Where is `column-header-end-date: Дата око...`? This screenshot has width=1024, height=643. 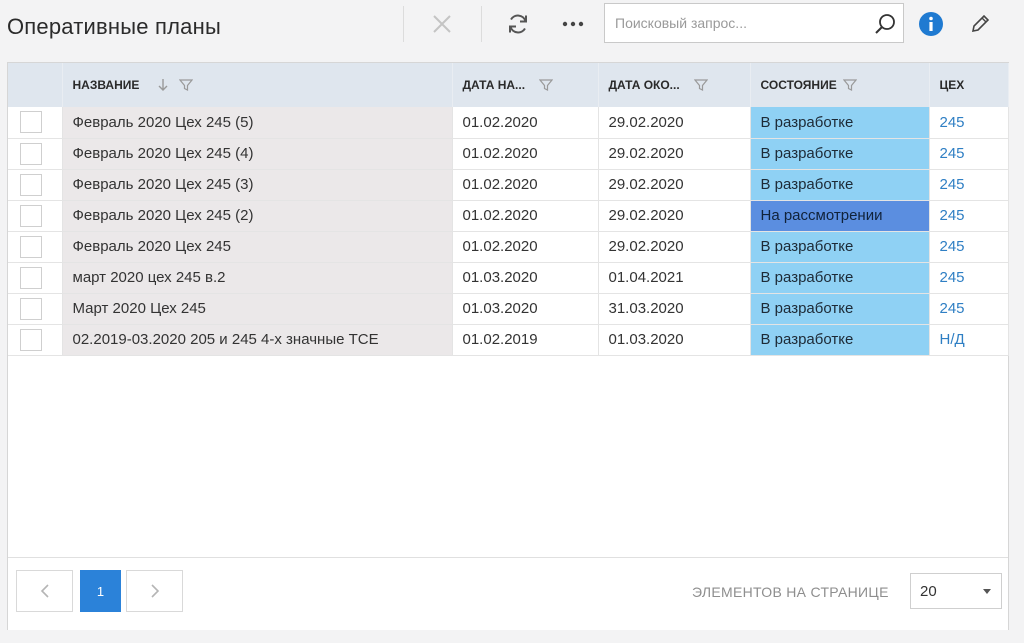
column-header-end-date: Дата око... is located at coordinates (674, 85).